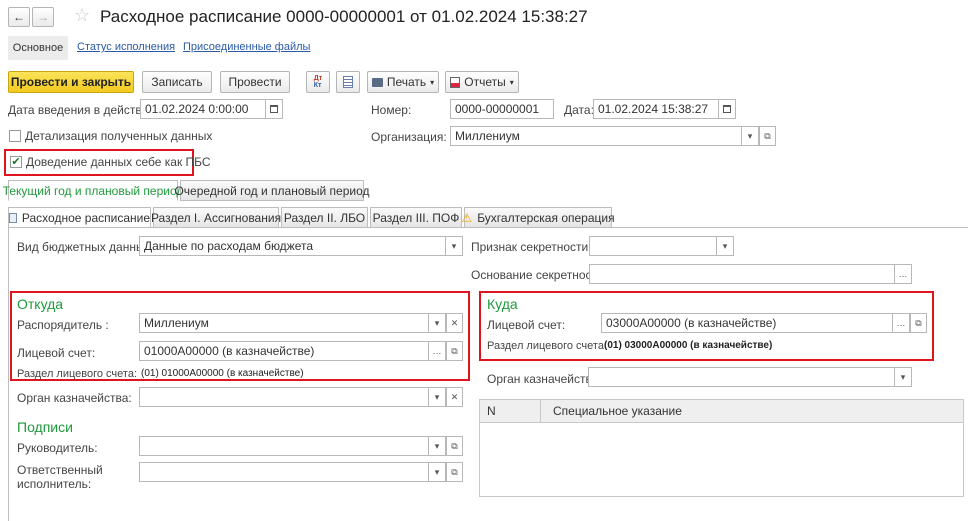 This screenshot has height=521, width=974. I want to click on to-section-value: (01) 03000A00000 (в казначействе), so click(688, 345).